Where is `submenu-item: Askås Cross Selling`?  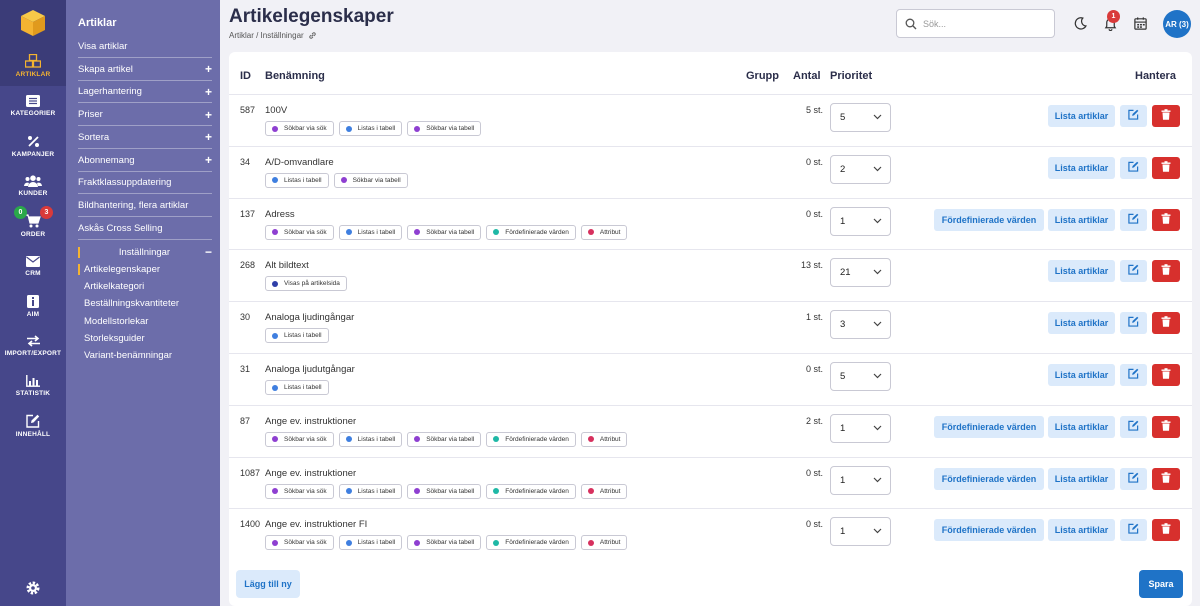
submenu-item: Askås Cross Selling is located at coordinates (145, 229).